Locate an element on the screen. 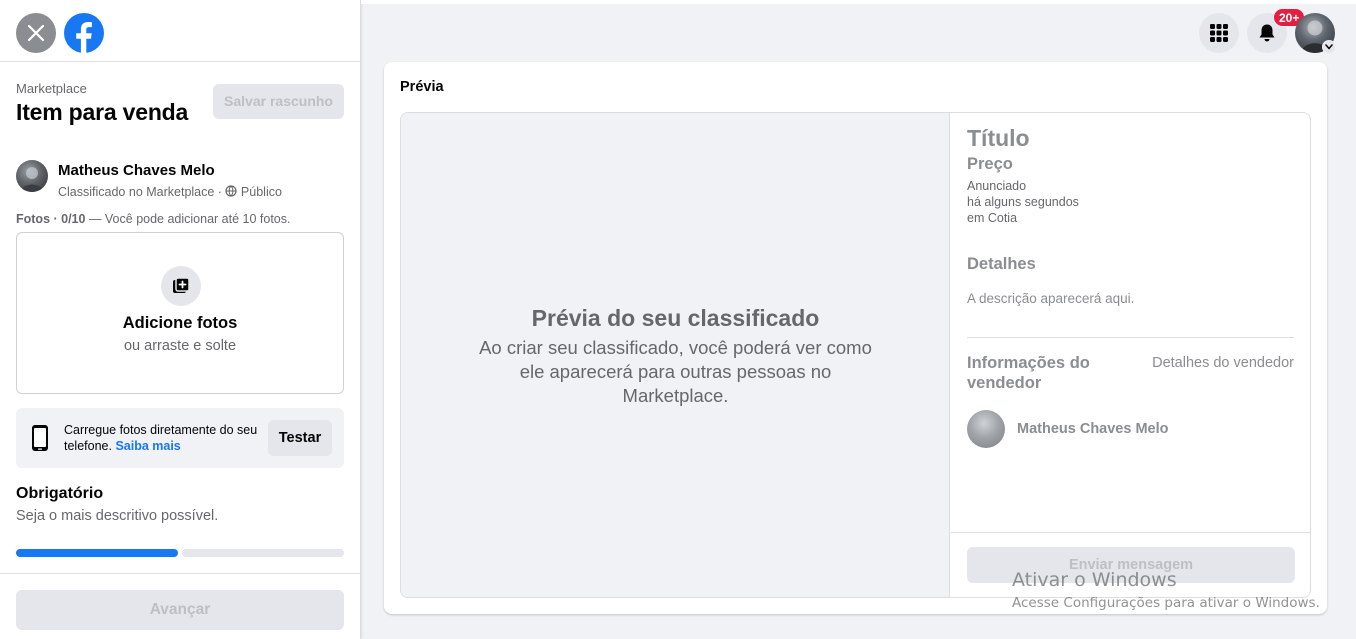 Image resolution: width=1356 pixels, height=639 pixels. add-photos-title: Adicione fotos is located at coordinates (180, 323).